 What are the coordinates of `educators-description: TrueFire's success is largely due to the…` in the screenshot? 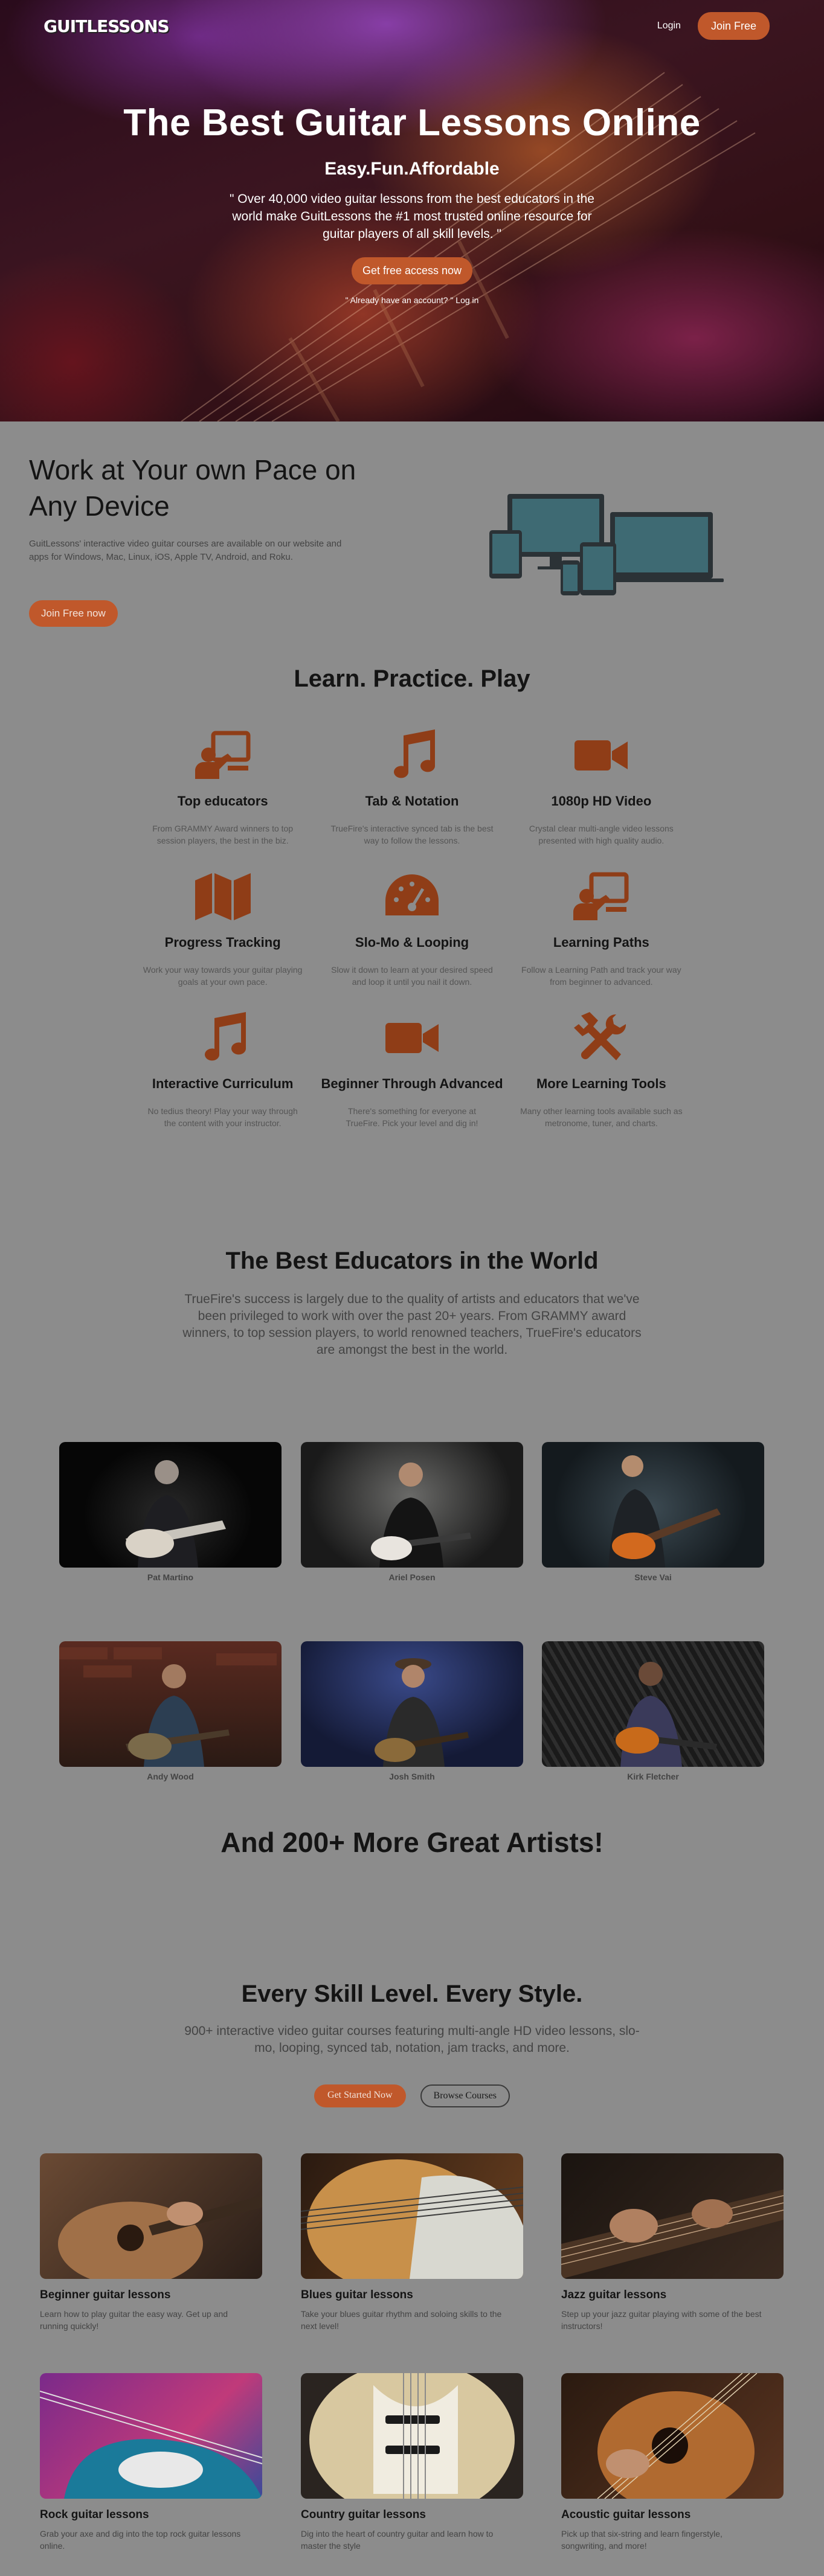 It's located at (412, 1324).